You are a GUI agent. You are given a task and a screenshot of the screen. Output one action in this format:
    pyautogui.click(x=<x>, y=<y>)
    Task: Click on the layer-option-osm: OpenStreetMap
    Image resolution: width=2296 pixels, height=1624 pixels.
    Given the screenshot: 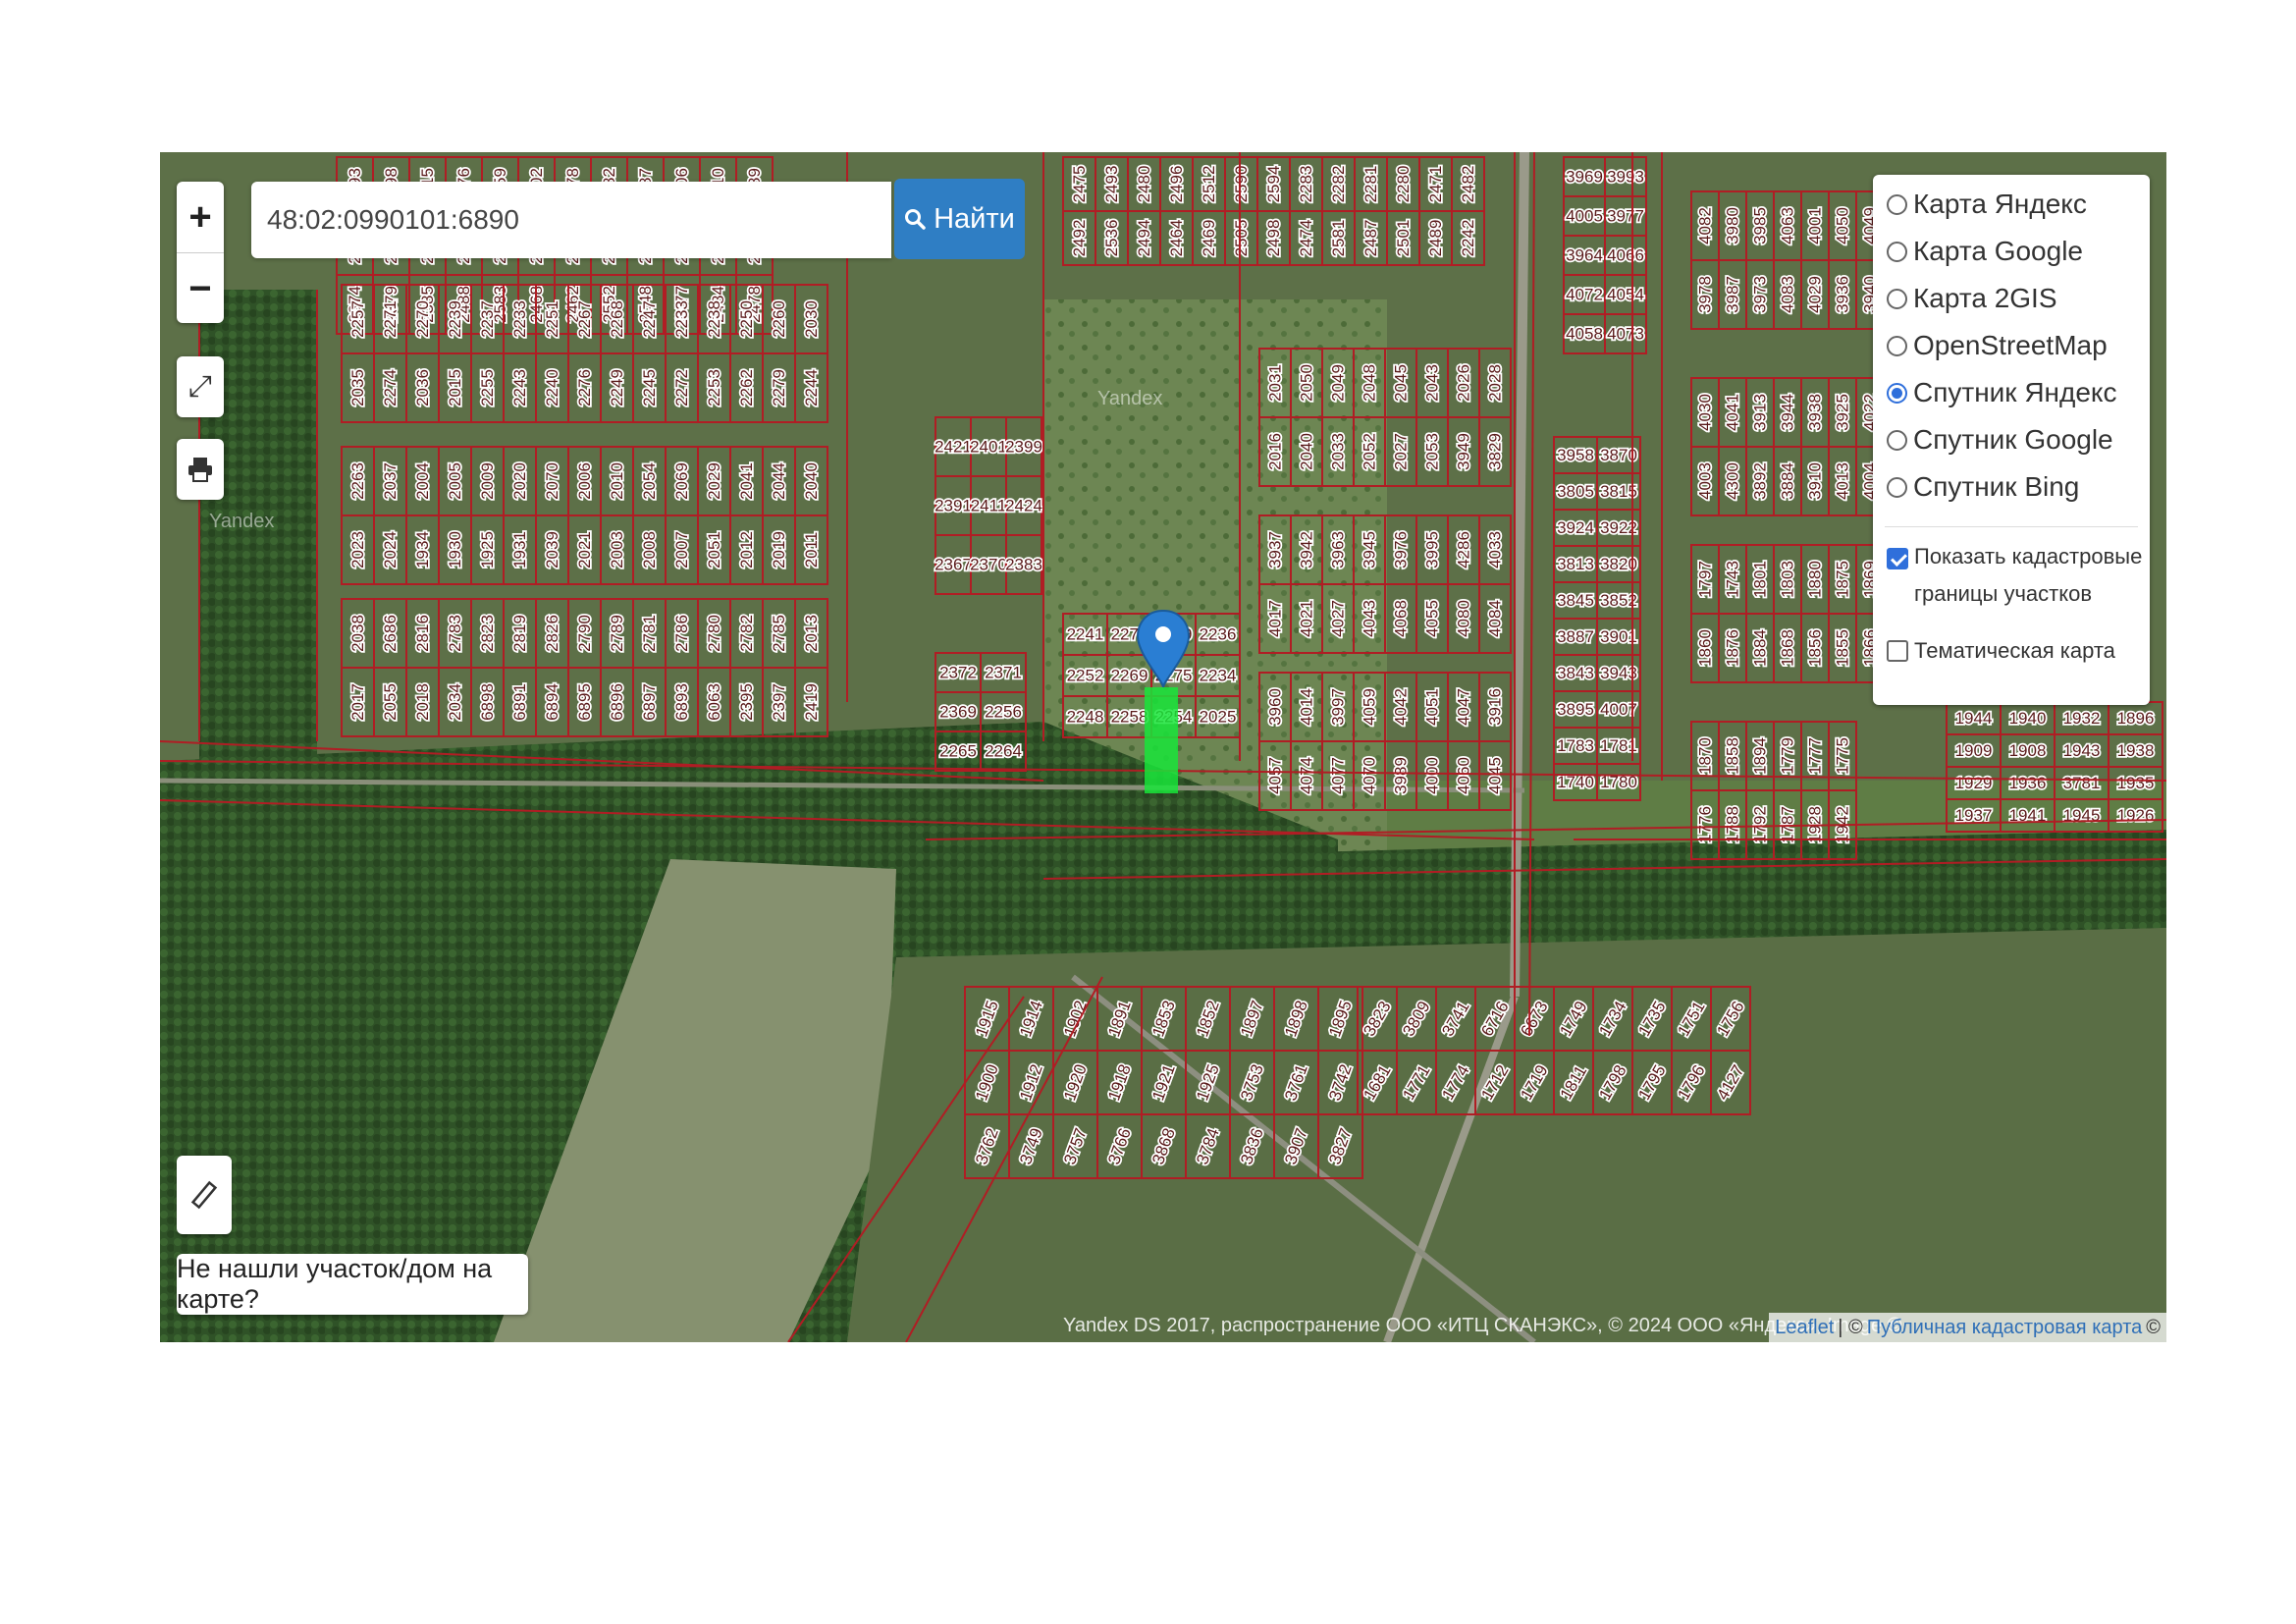 What is the action you would take?
    pyautogui.click(x=1997, y=345)
    